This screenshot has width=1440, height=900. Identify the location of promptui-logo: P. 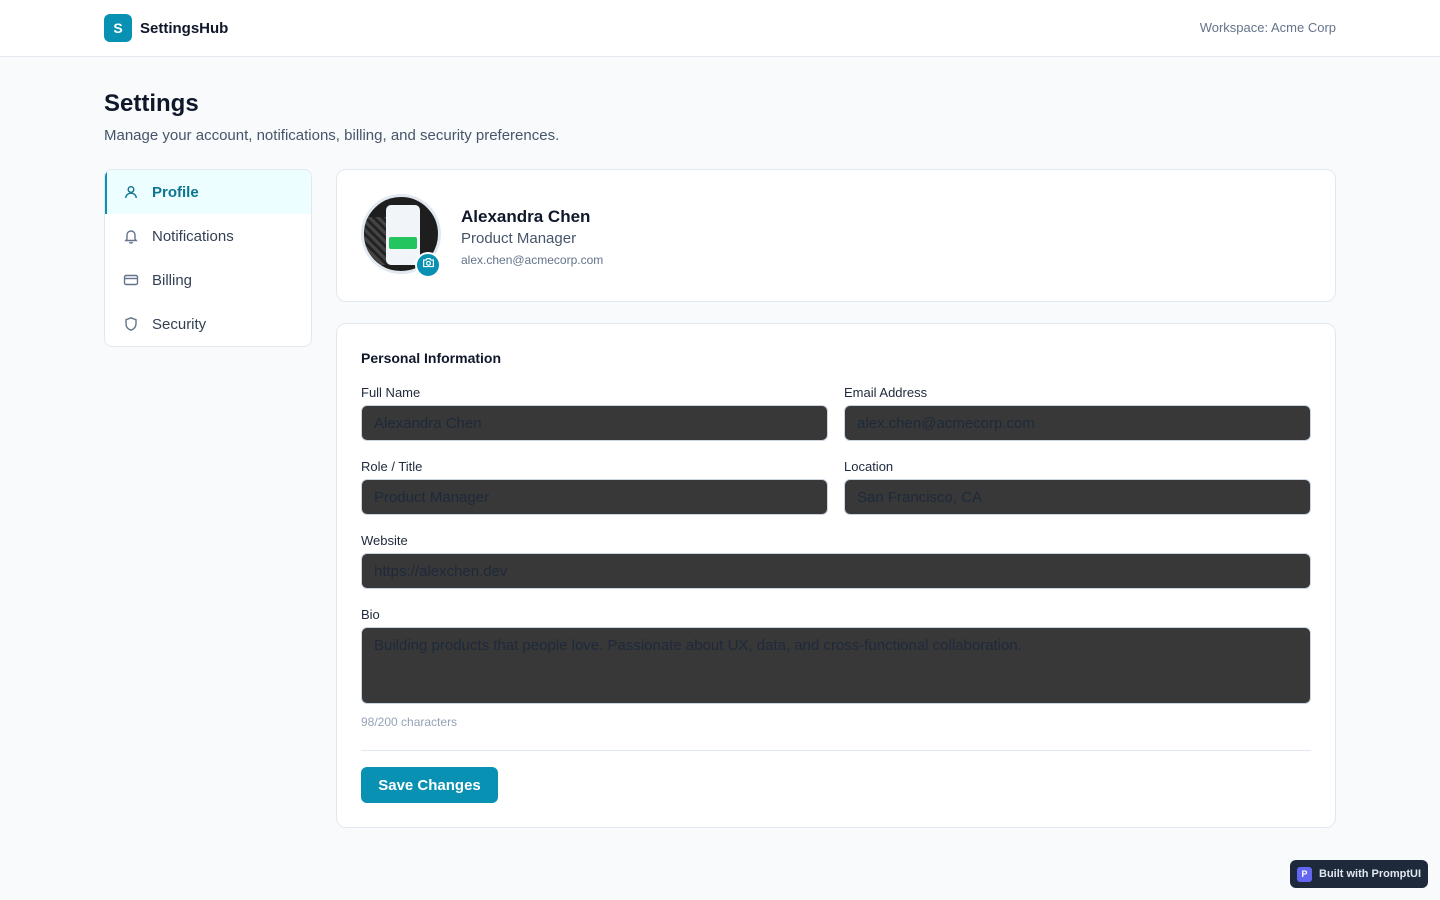
(1304, 874).